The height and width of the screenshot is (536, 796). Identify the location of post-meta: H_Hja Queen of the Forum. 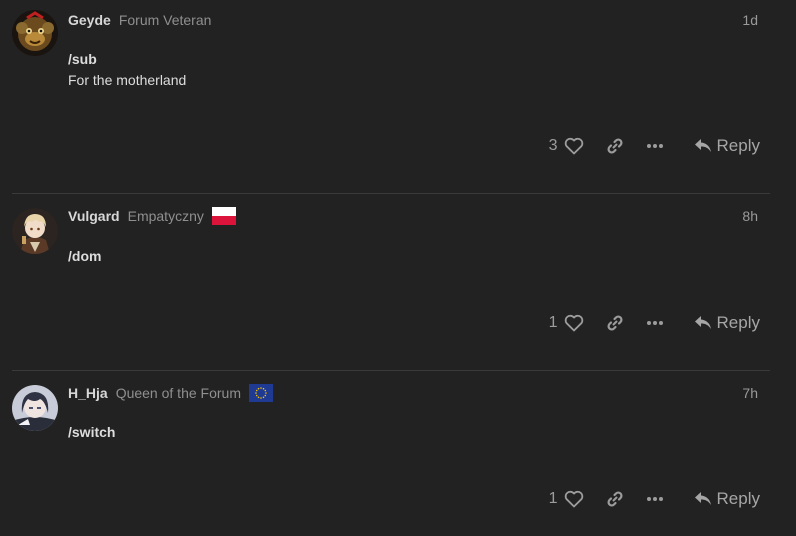
(170, 393).